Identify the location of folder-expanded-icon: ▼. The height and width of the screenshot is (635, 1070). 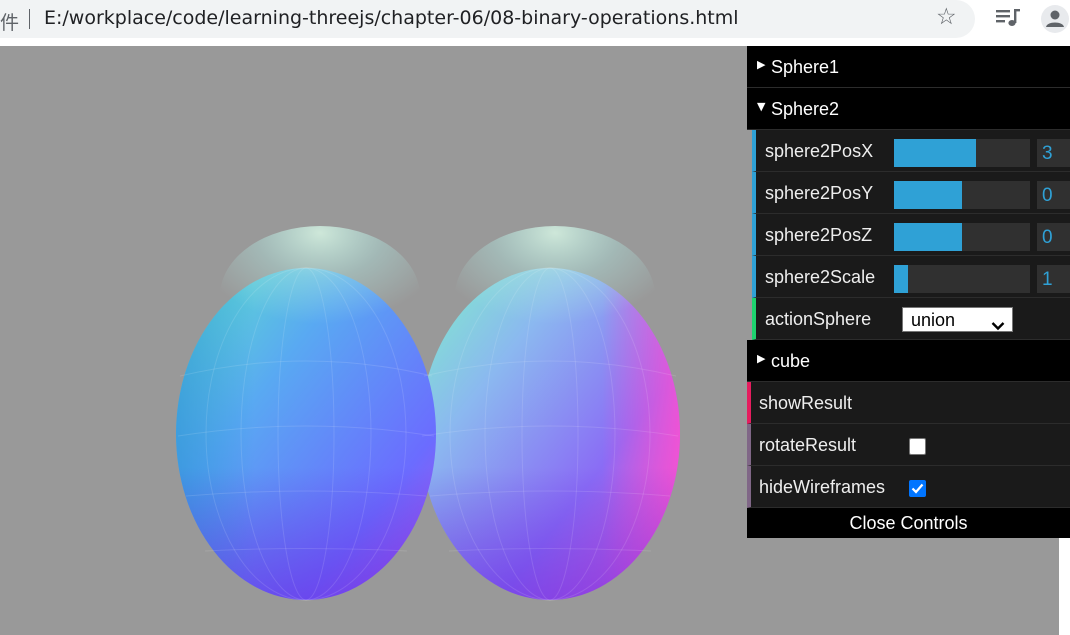
(761, 106).